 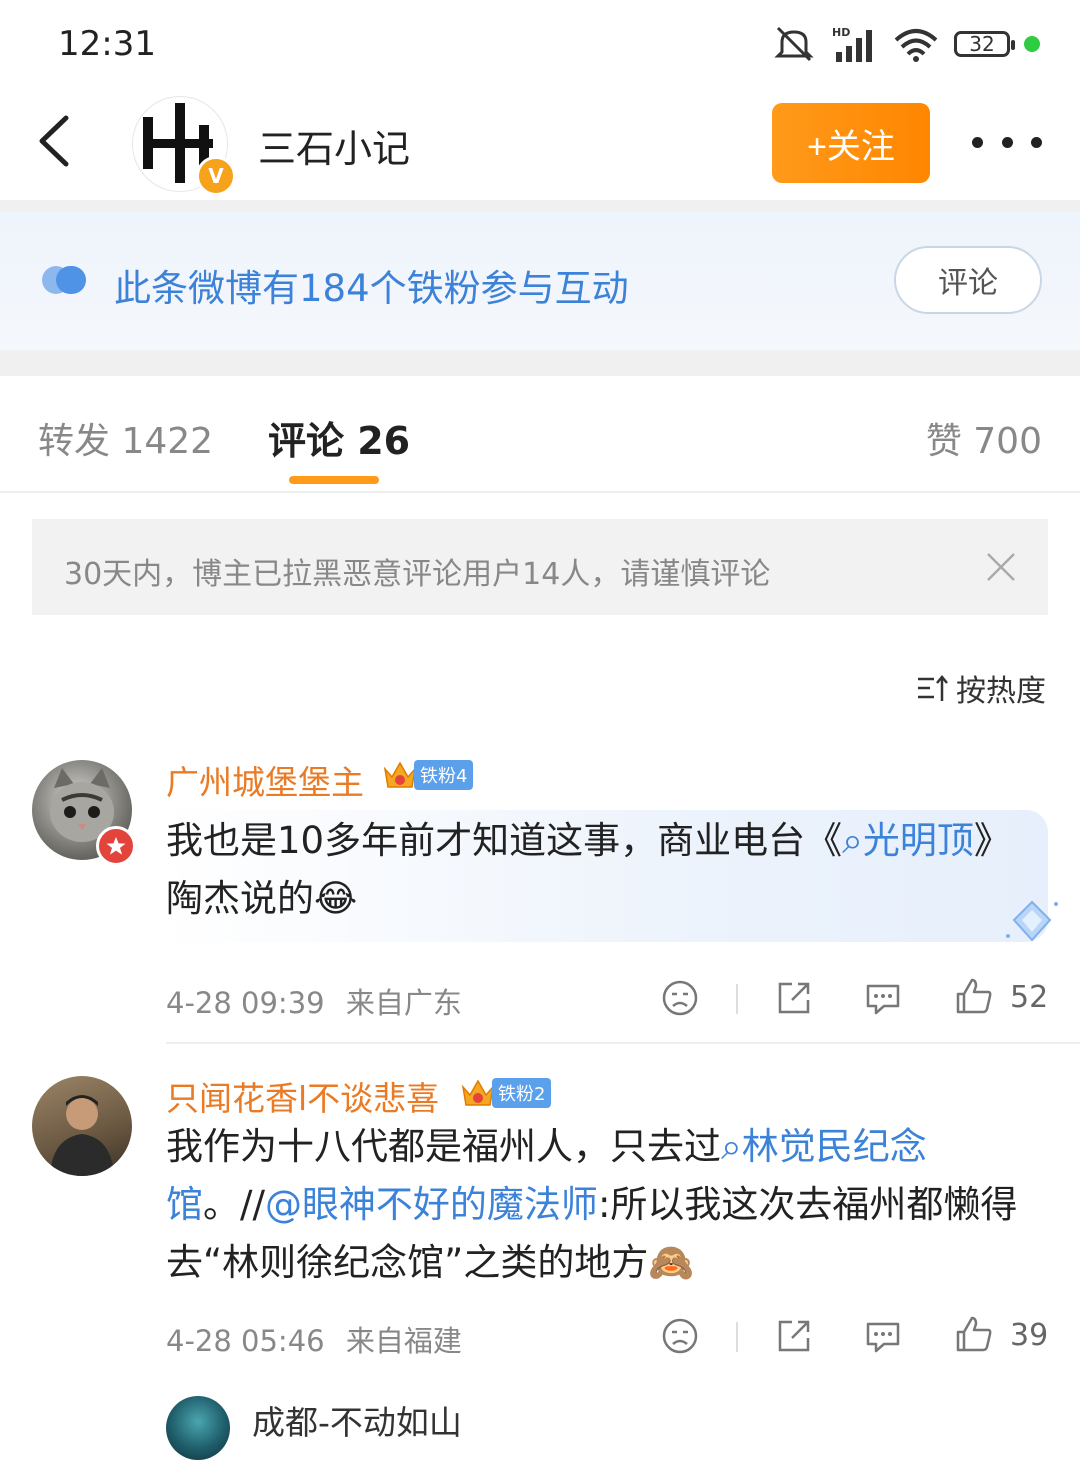 I want to click on chevron-left-icon, so click(x=54, y=141).